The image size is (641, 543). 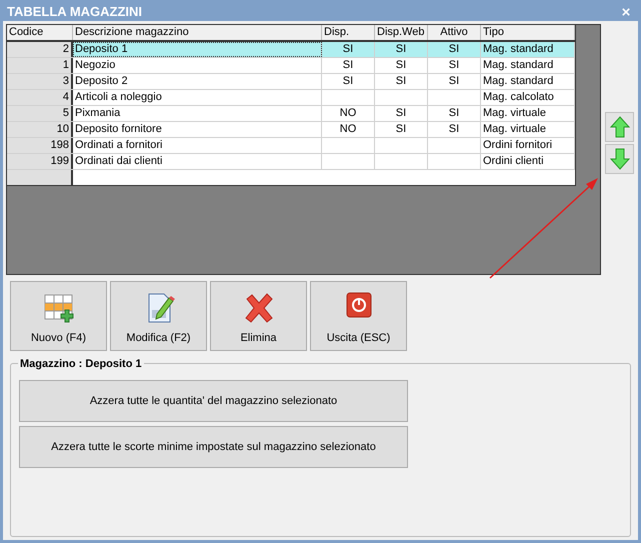 I want to click on column-header: Codice, so click(x=40, y=32).